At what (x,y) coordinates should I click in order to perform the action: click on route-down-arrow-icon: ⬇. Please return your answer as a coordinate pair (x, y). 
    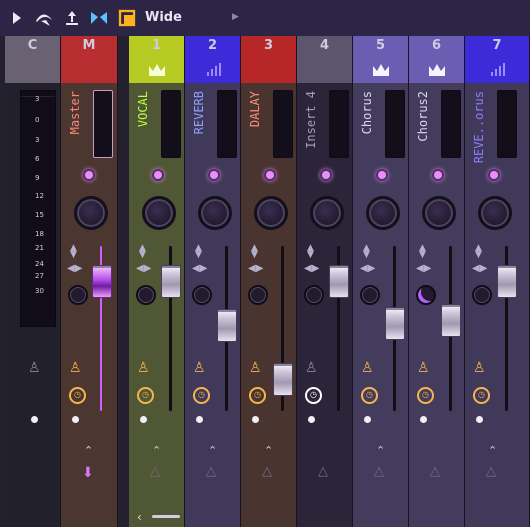
    Looking at the image, I should click on (88, 473).